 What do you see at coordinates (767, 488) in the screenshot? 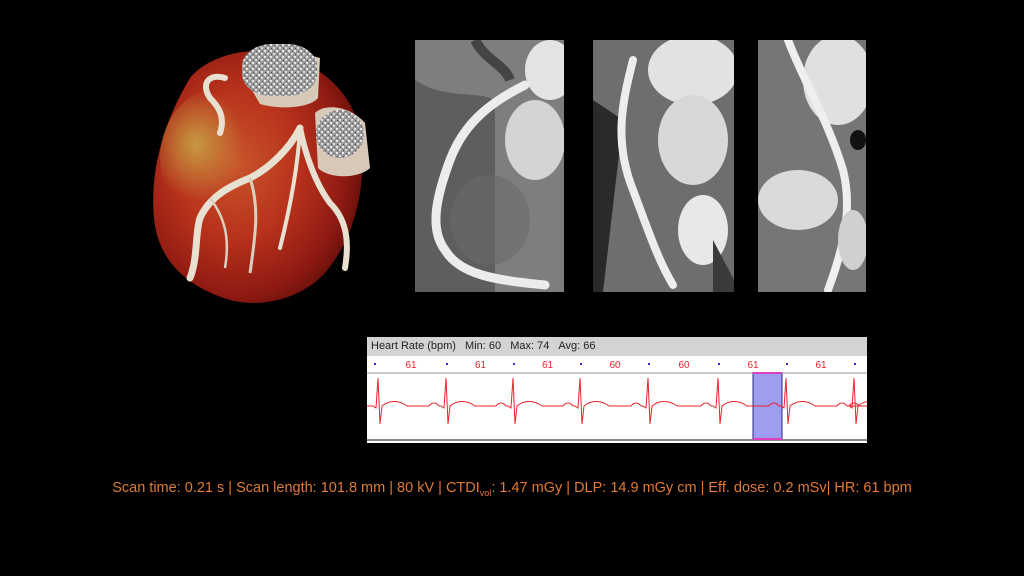
I see `effective-dose: Eff. dose: 0.2 mSv` at bounding box center [767, 488].